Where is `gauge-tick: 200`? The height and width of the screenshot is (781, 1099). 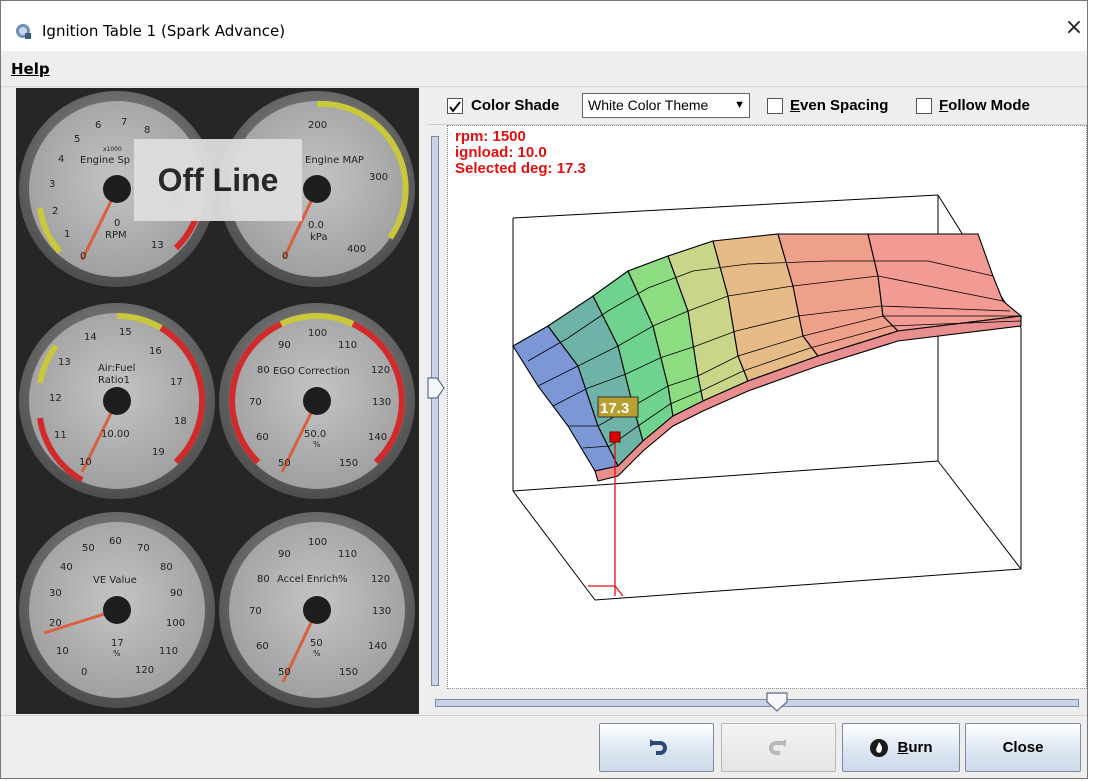 gauge-tick: 200 is located at coordinates (317, 125).